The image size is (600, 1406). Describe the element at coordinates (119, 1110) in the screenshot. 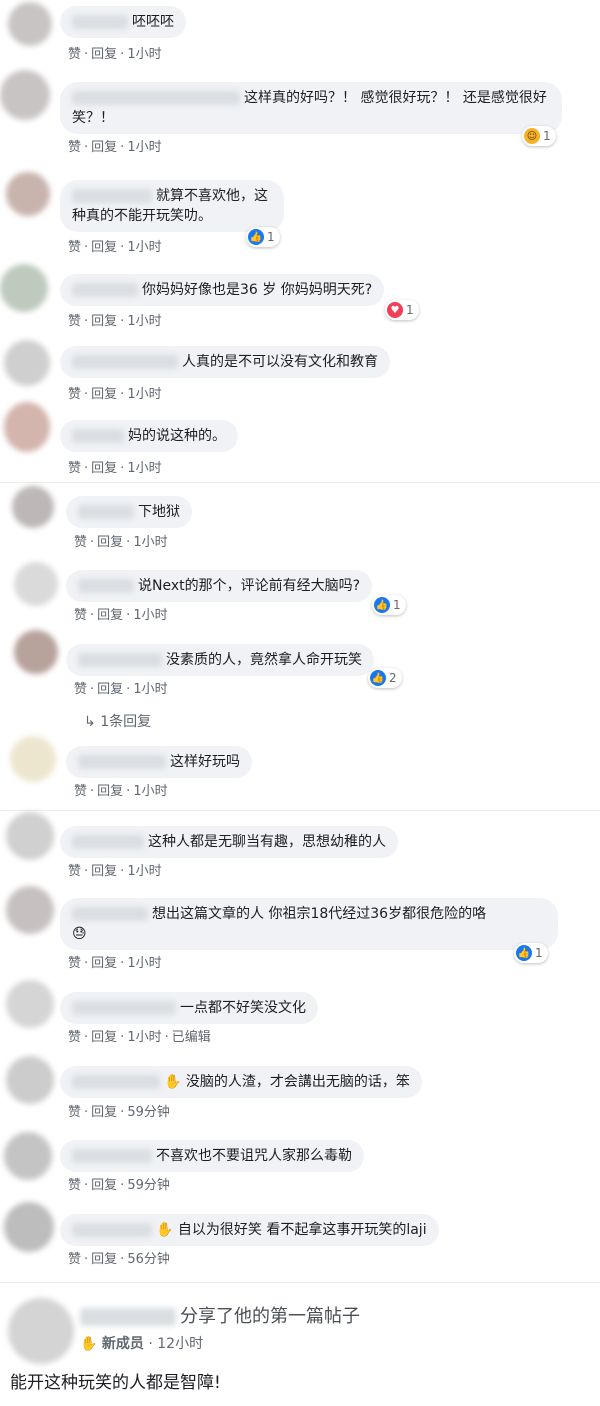

I see `comment-actions: 赞 · 回复 · 59分钟` at that location.